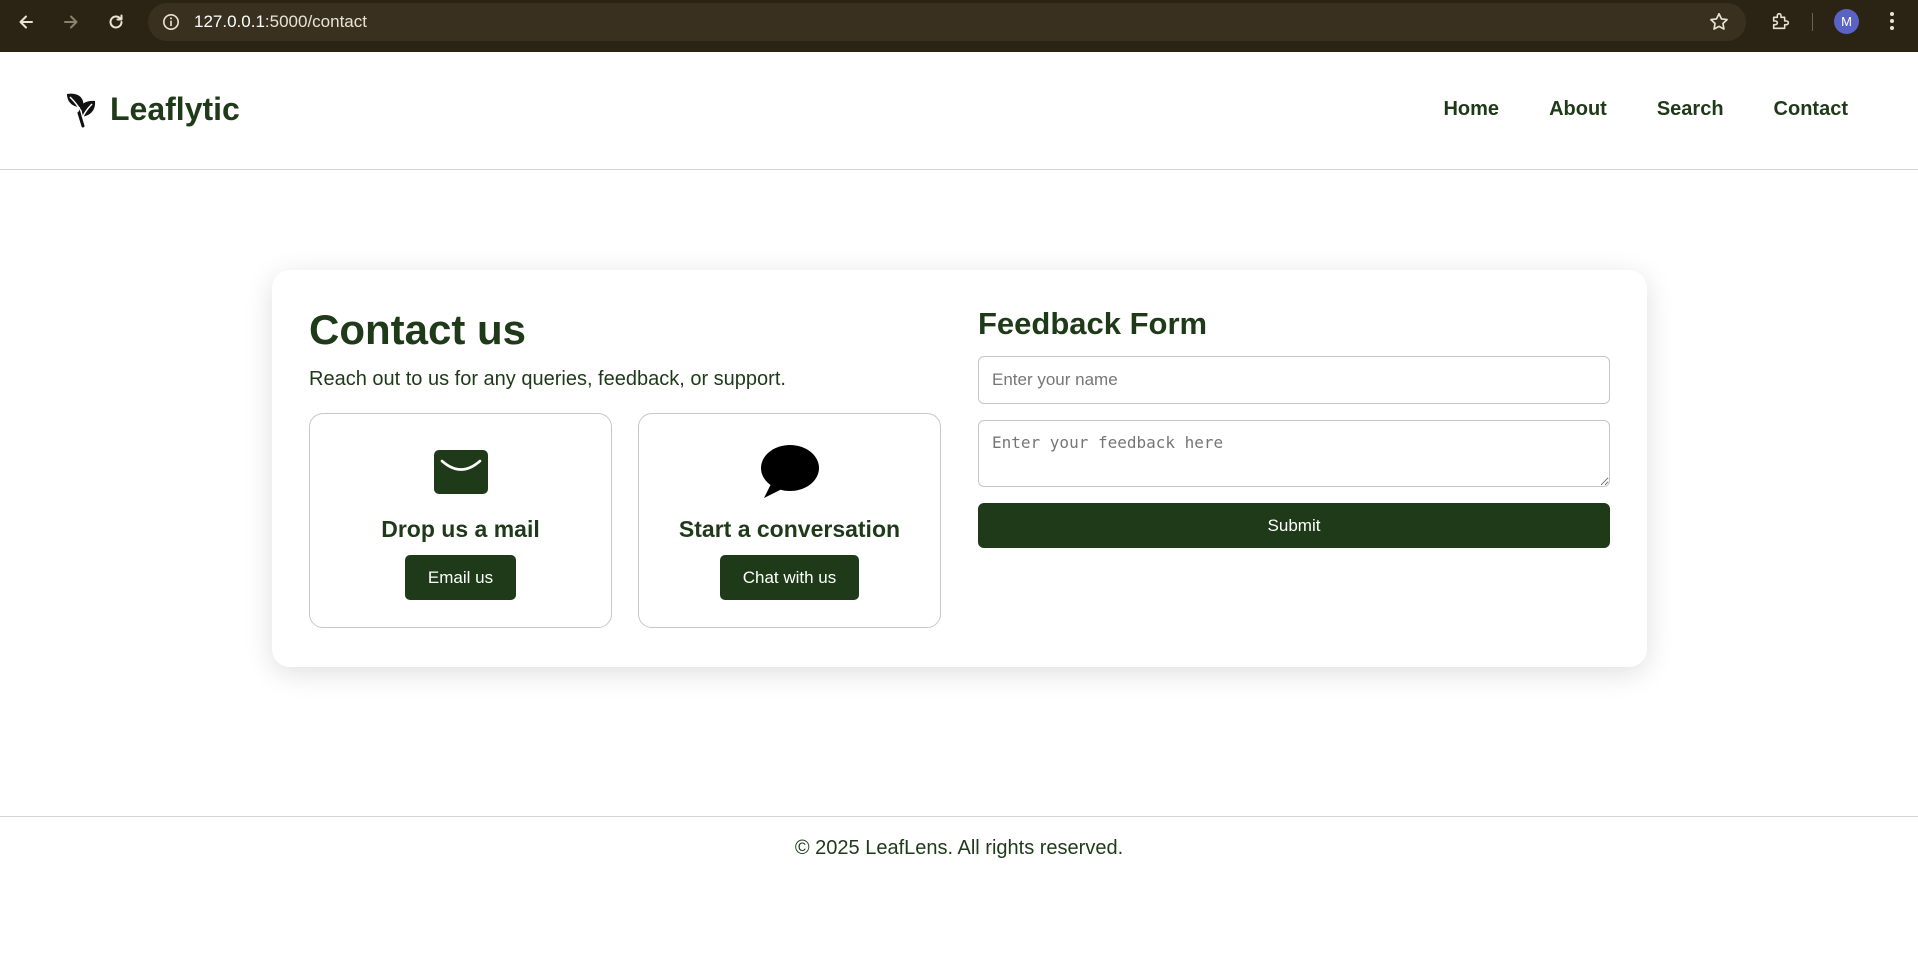 Image resolution: width=1918 pixels, height=957 pixels. I want to click on extensions-icon, so click(1781, 21).